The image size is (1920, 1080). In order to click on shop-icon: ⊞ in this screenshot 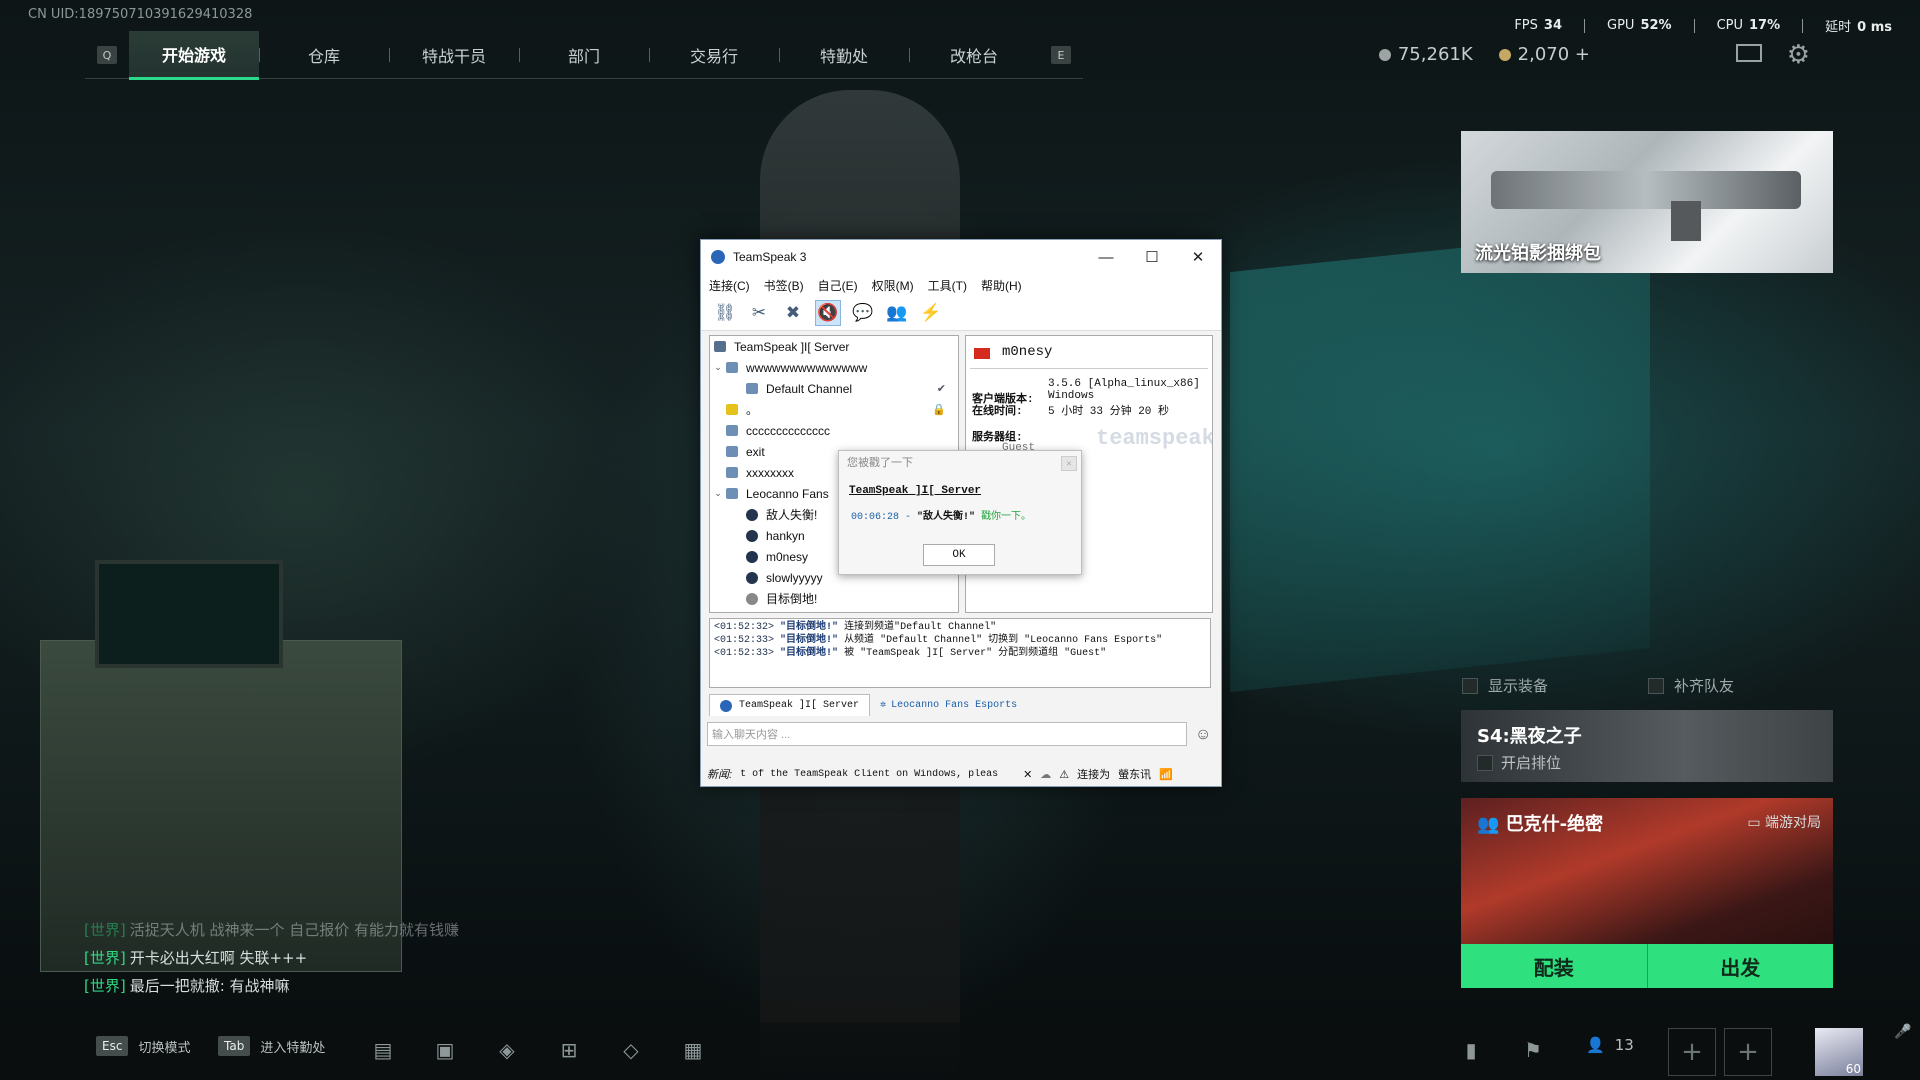, I will do `click(569, 1050)`.